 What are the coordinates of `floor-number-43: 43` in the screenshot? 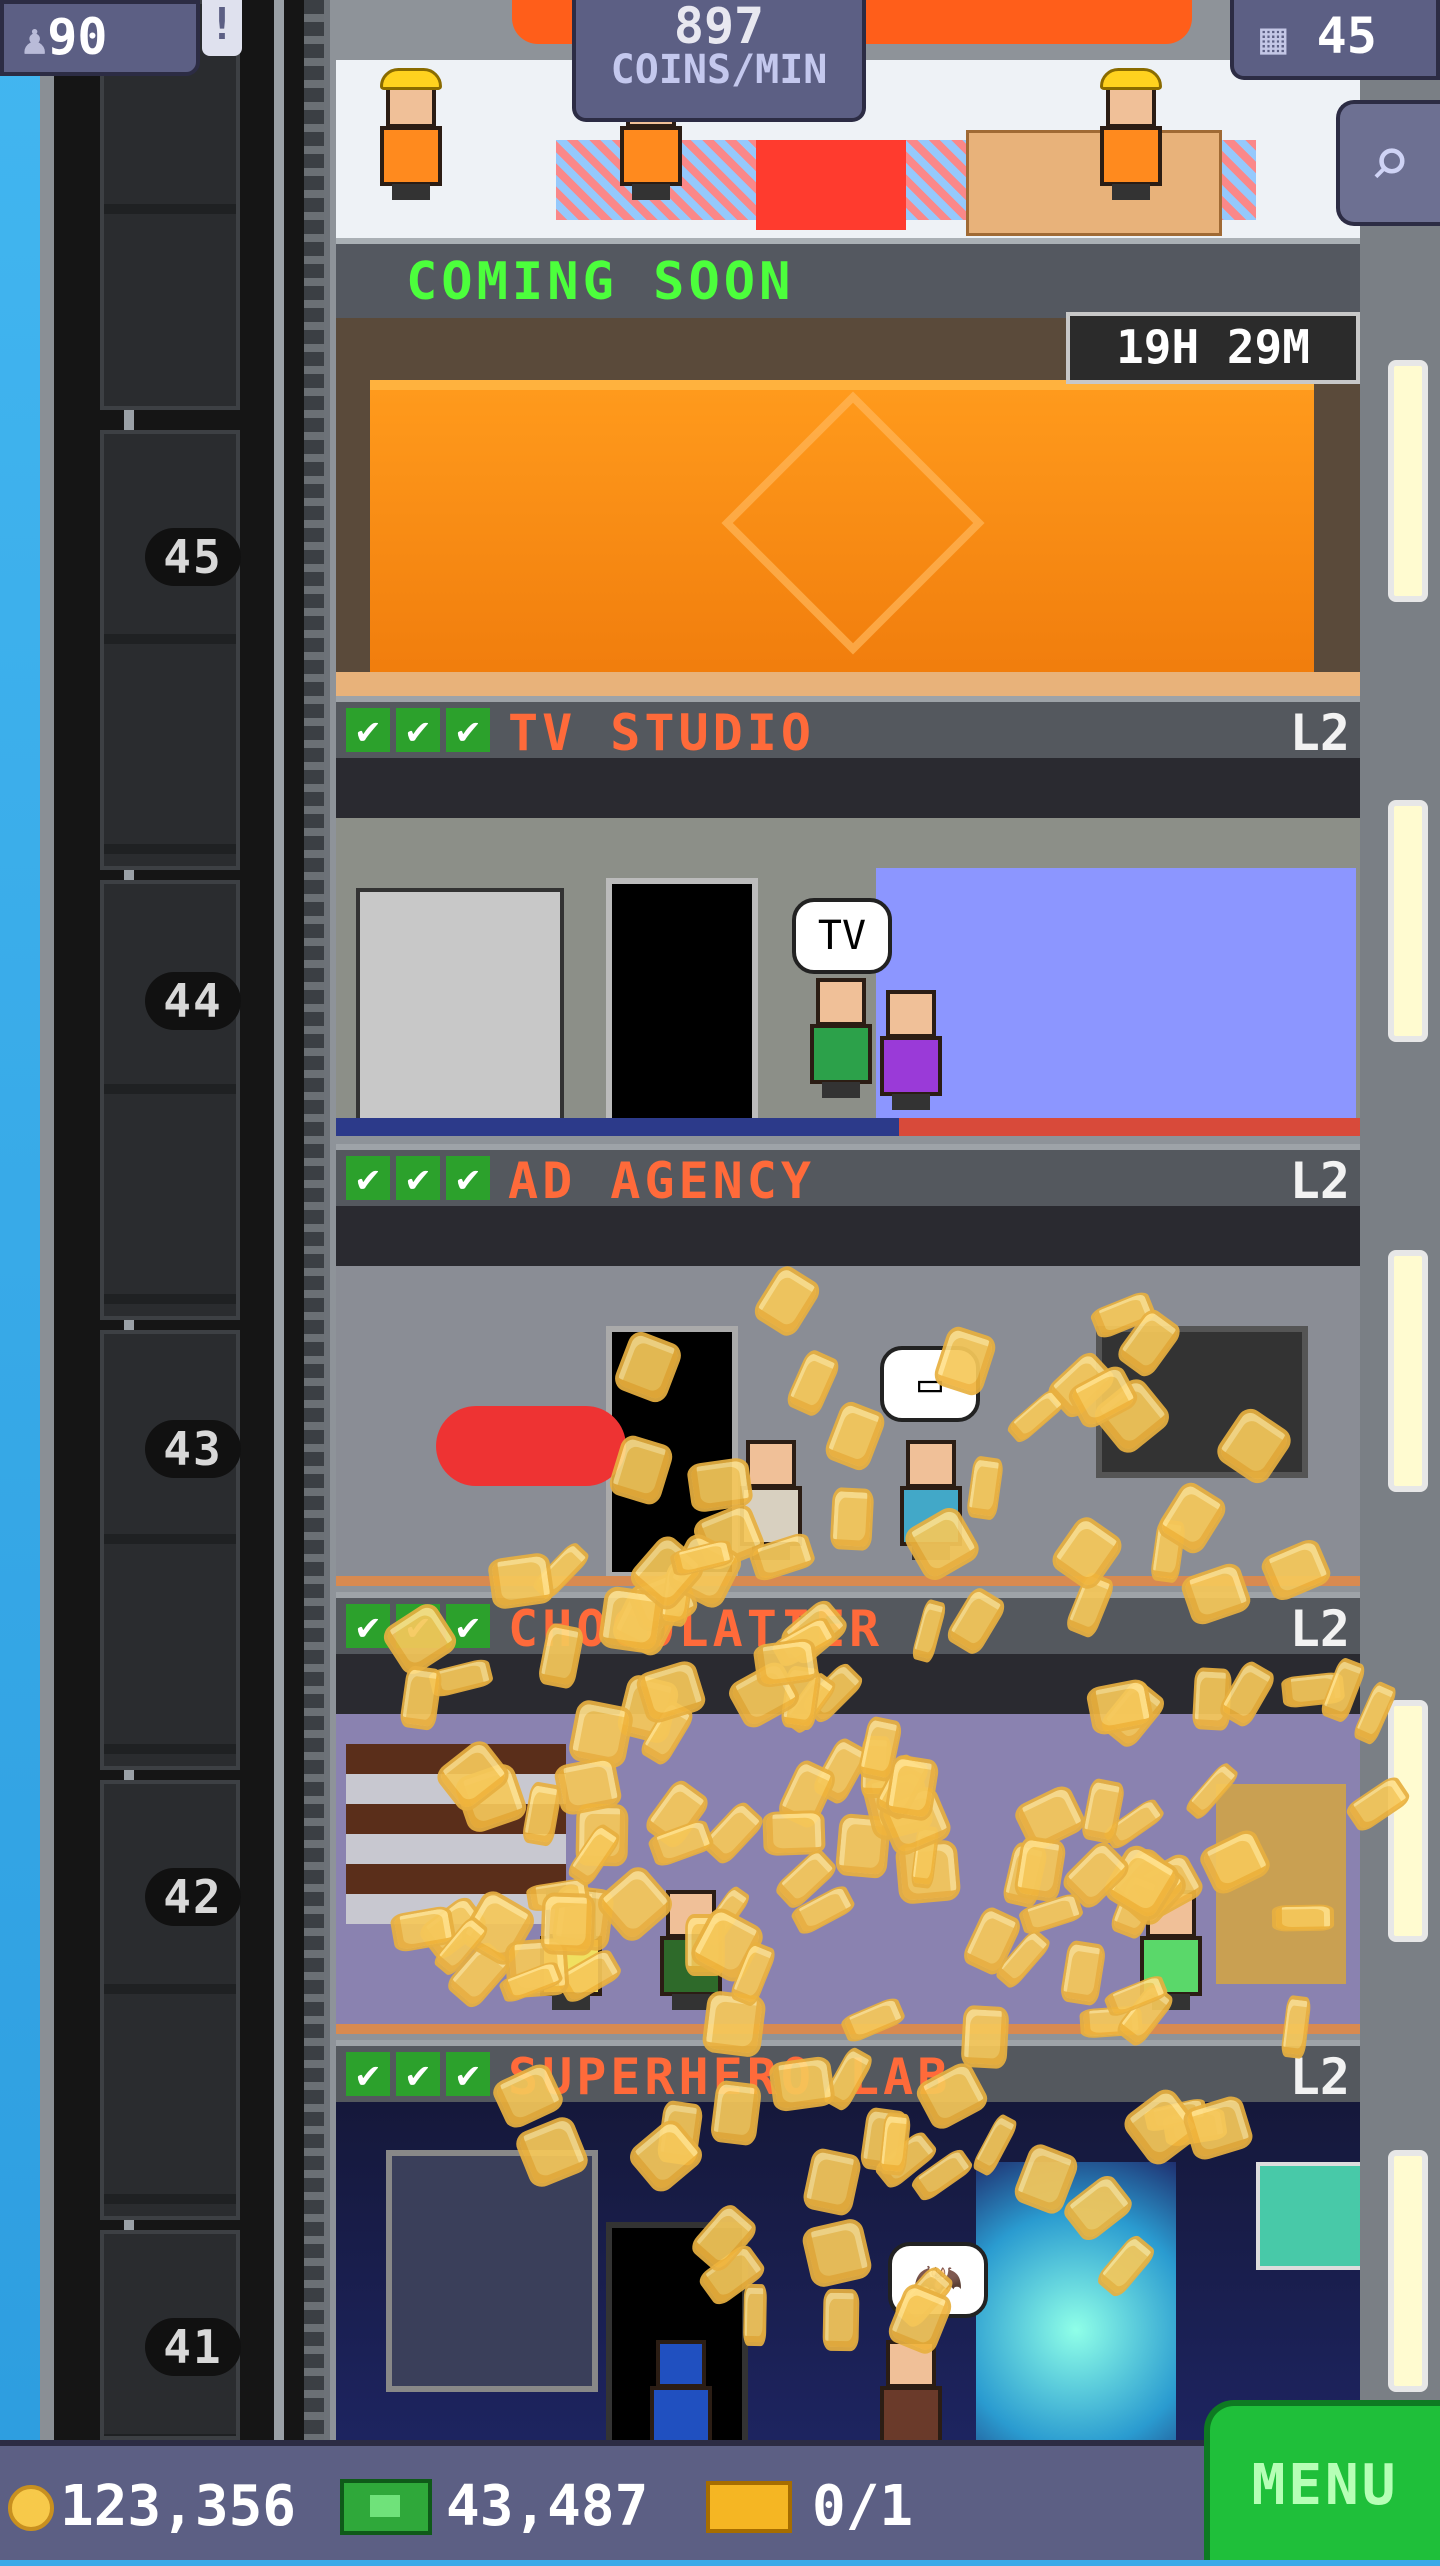 It's located at (193, 1449).